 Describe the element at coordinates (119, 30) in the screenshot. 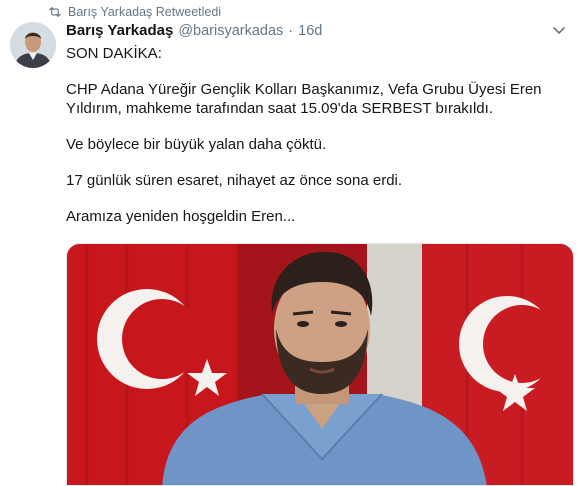

I see `author-name: Barış Yarkadaş` at that location.